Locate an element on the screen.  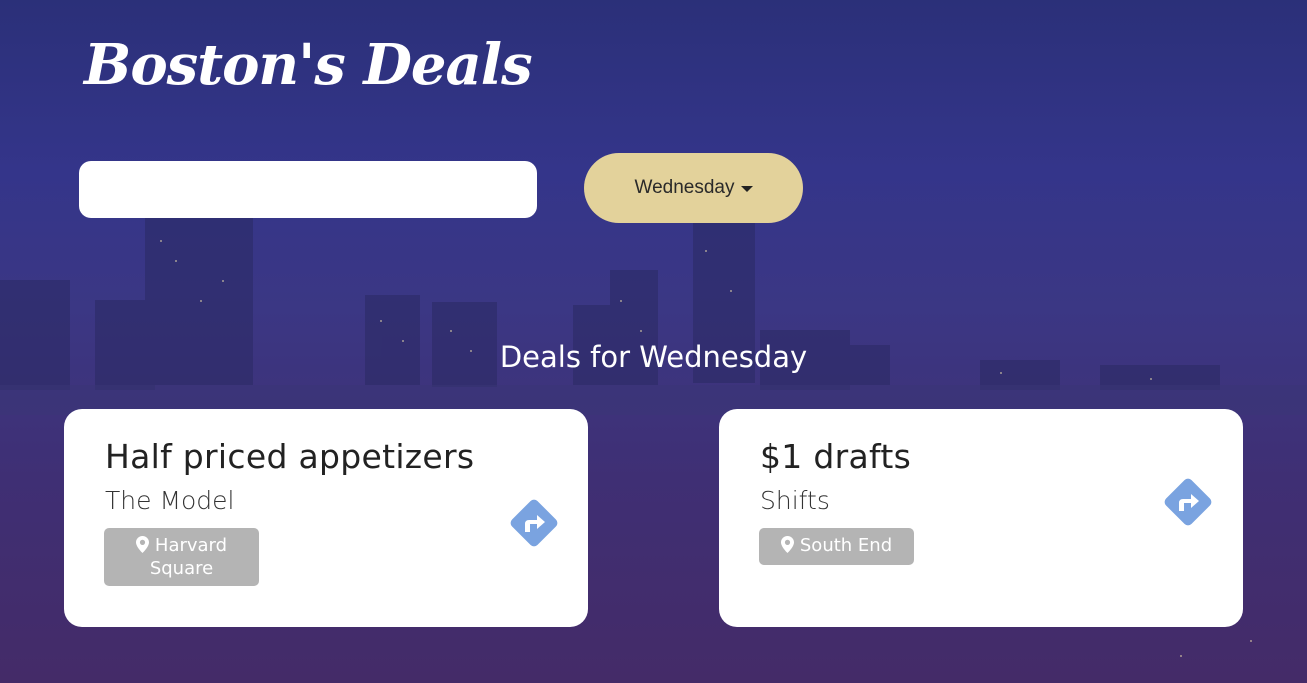
day-dropdown-label: Wednesday is located at coordinates (684, 187).